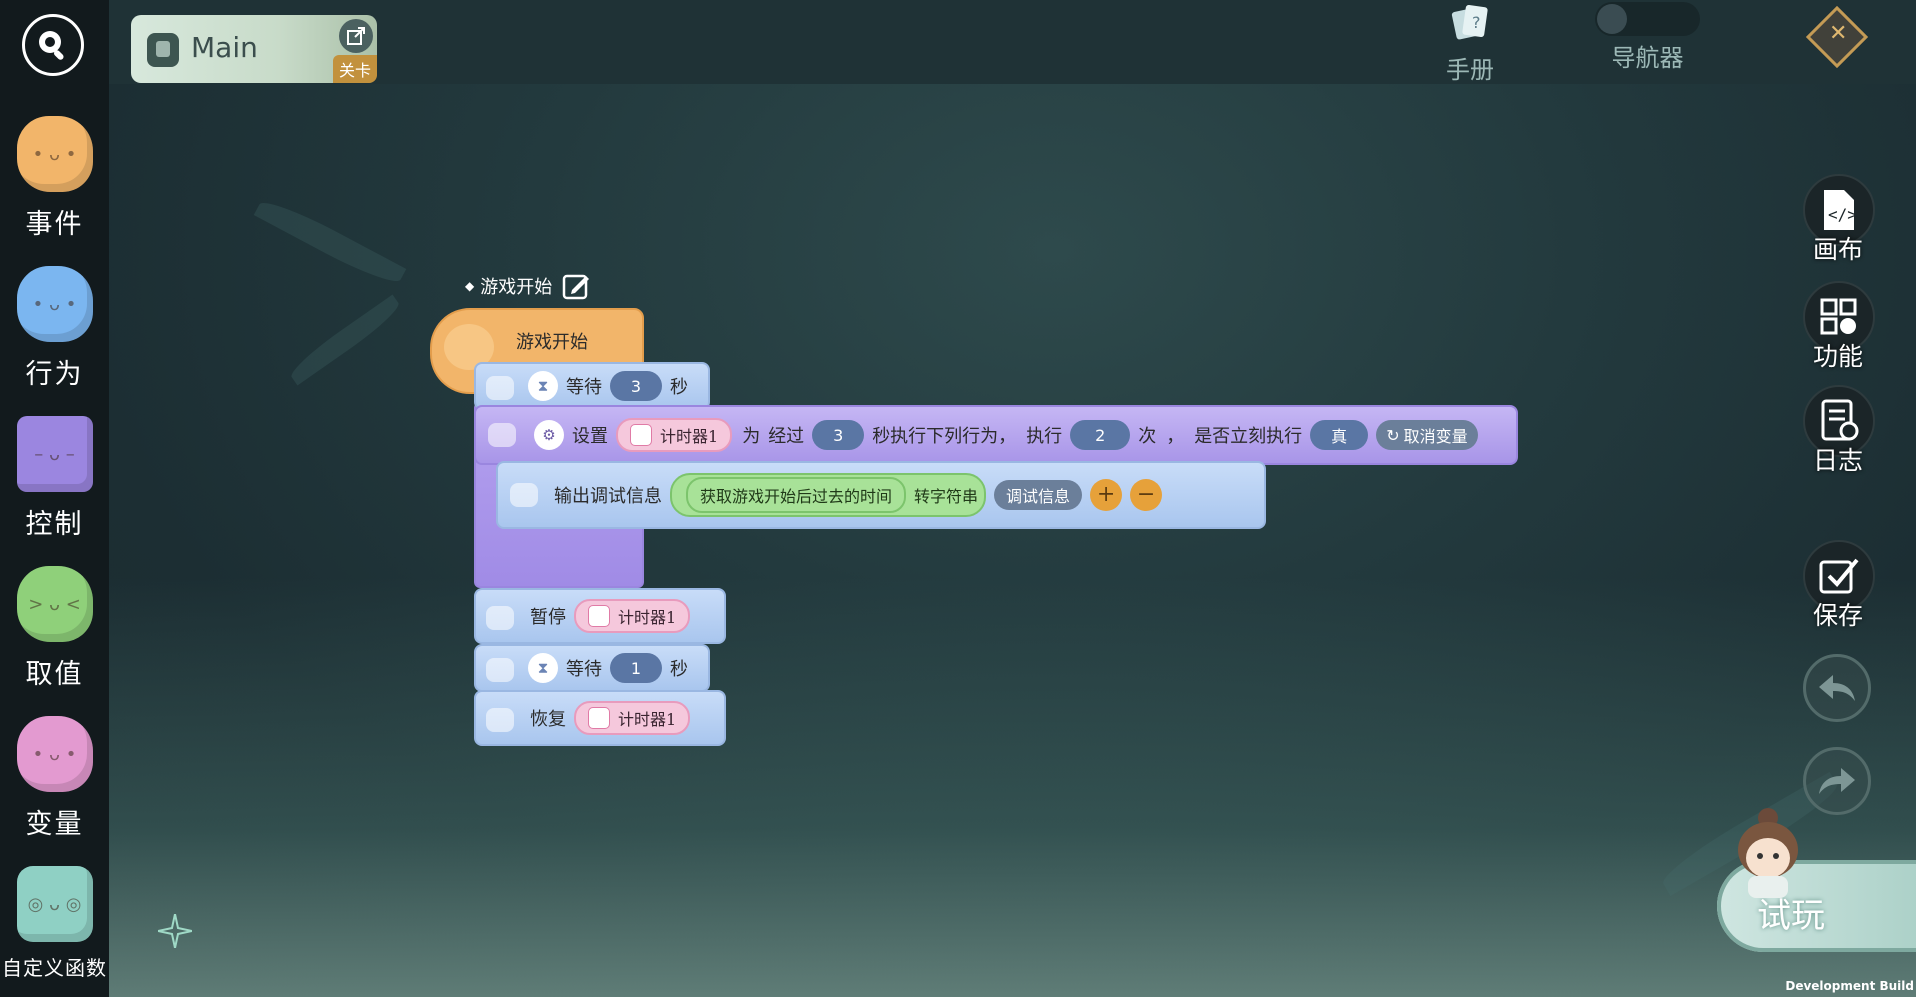 This screenshot has height=997, width=1916. Describe the element at coordinates (1339, 435) in the screenshot. I see `immediate-bool-input: 真` at that location.